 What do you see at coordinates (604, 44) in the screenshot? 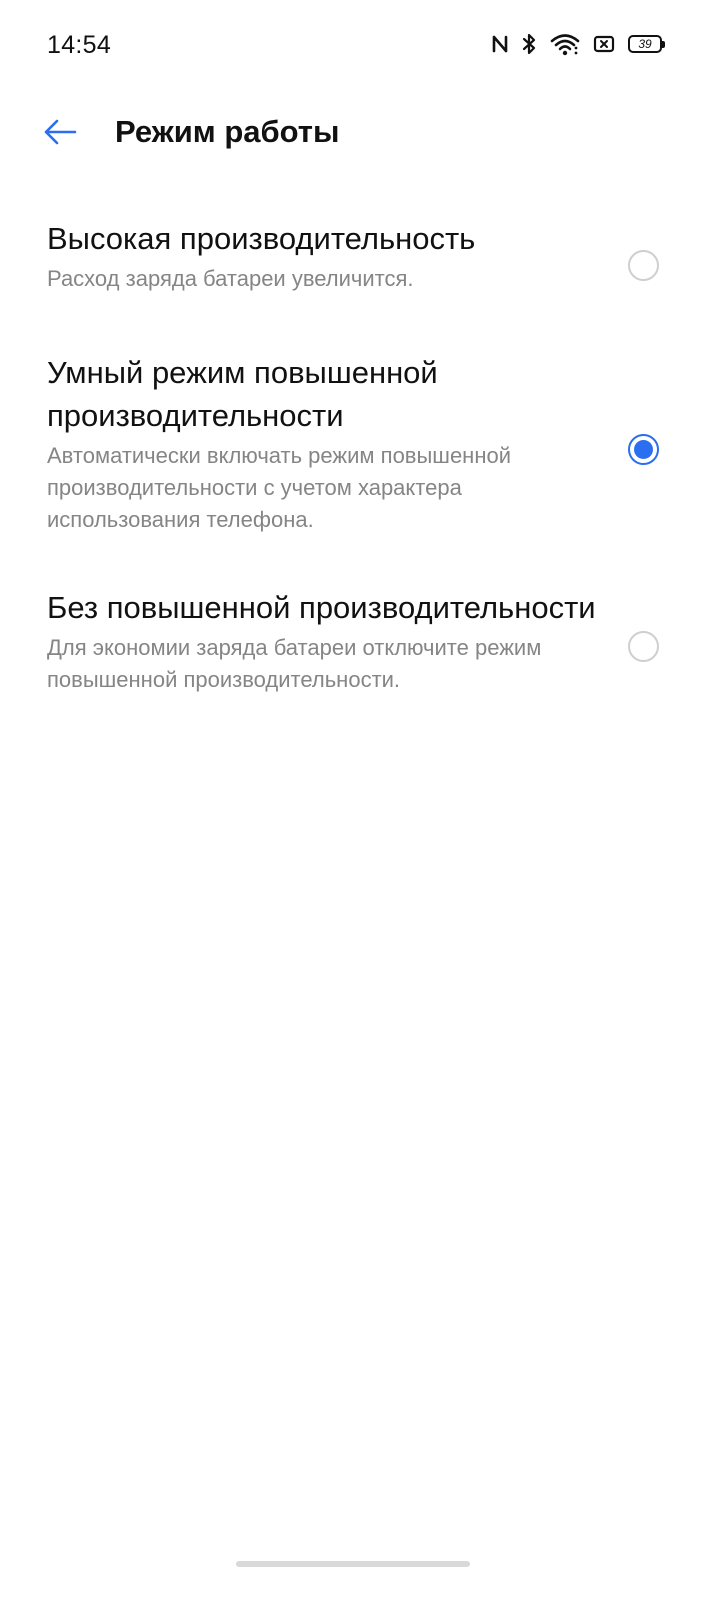
I see `sim-off-icon` at bounding box center [604, 44].